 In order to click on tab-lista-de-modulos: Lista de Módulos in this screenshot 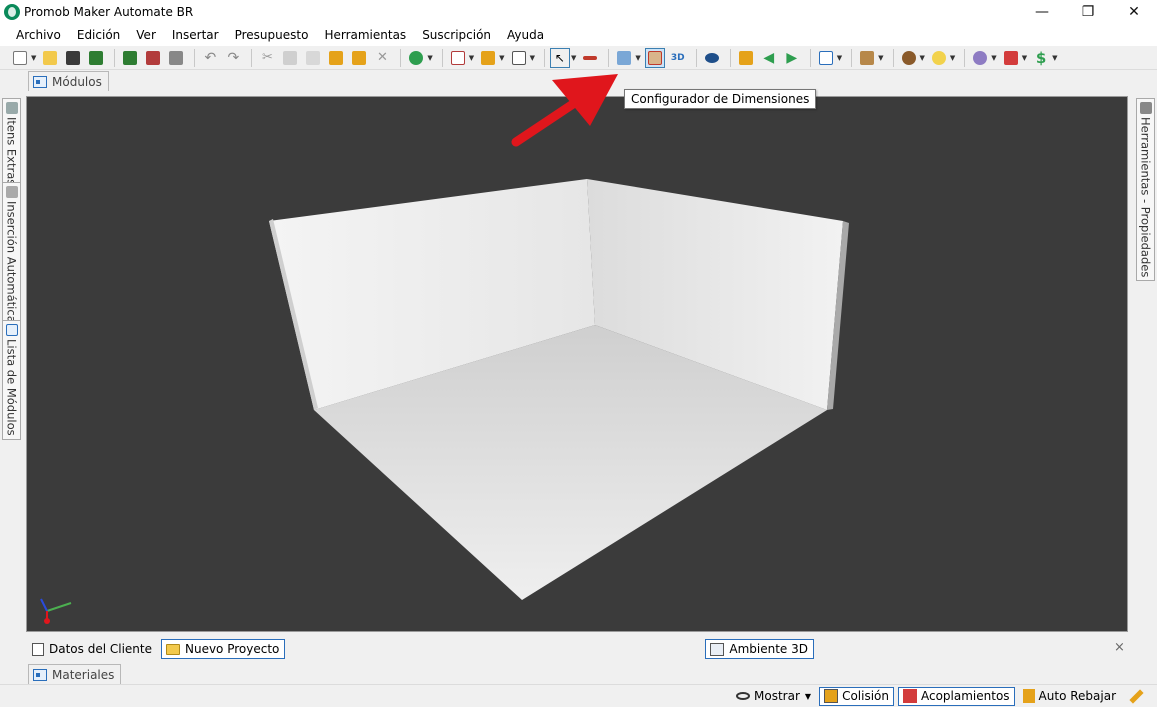, I will do `click(11, 380)`.